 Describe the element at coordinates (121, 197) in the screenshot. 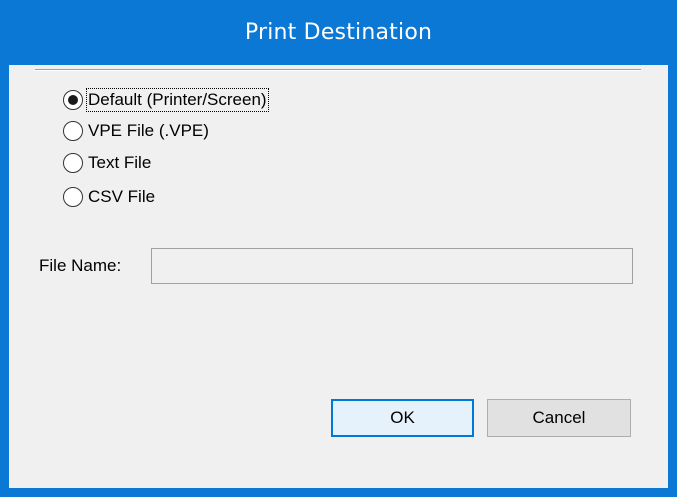

I see `radio-label-csv-file: CSV File` at that location.